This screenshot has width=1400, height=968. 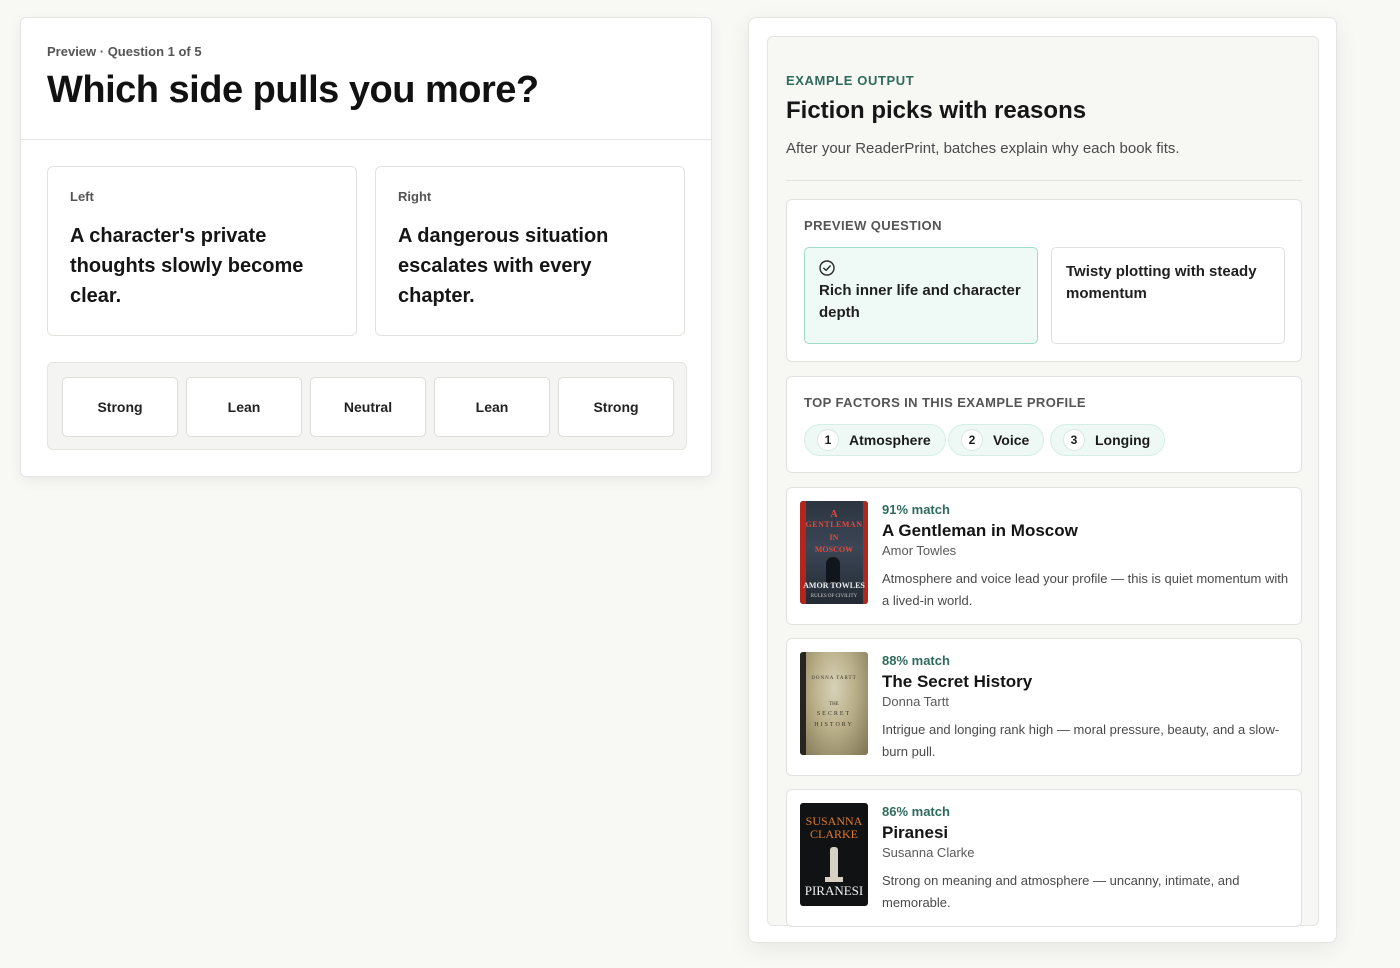 What do you see at coordinates (415, 196) in the screenshot?
I see `right-choice-label: Right` at bounding box center [415, 196].